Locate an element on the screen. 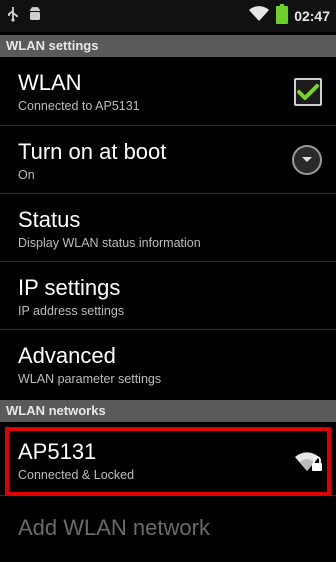 This screenshot has height=562, width=336. network-state: Connected & Locked is located at coordinates (76, 475).